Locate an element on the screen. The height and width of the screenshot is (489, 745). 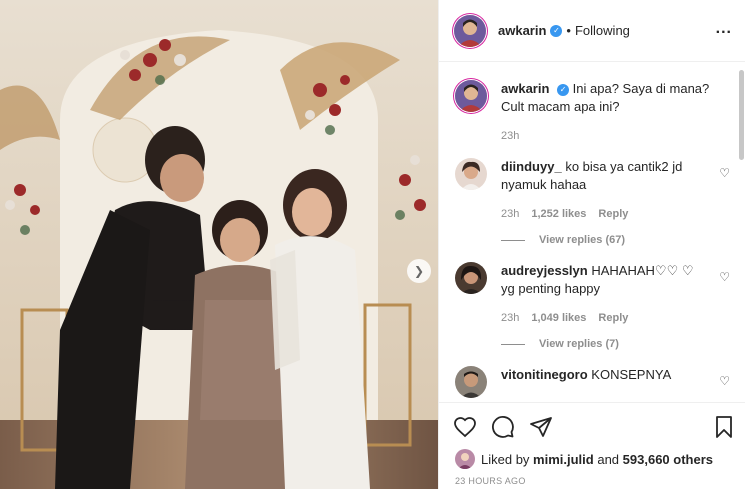
author-username: awkarin is located at coordinates (522, 30).